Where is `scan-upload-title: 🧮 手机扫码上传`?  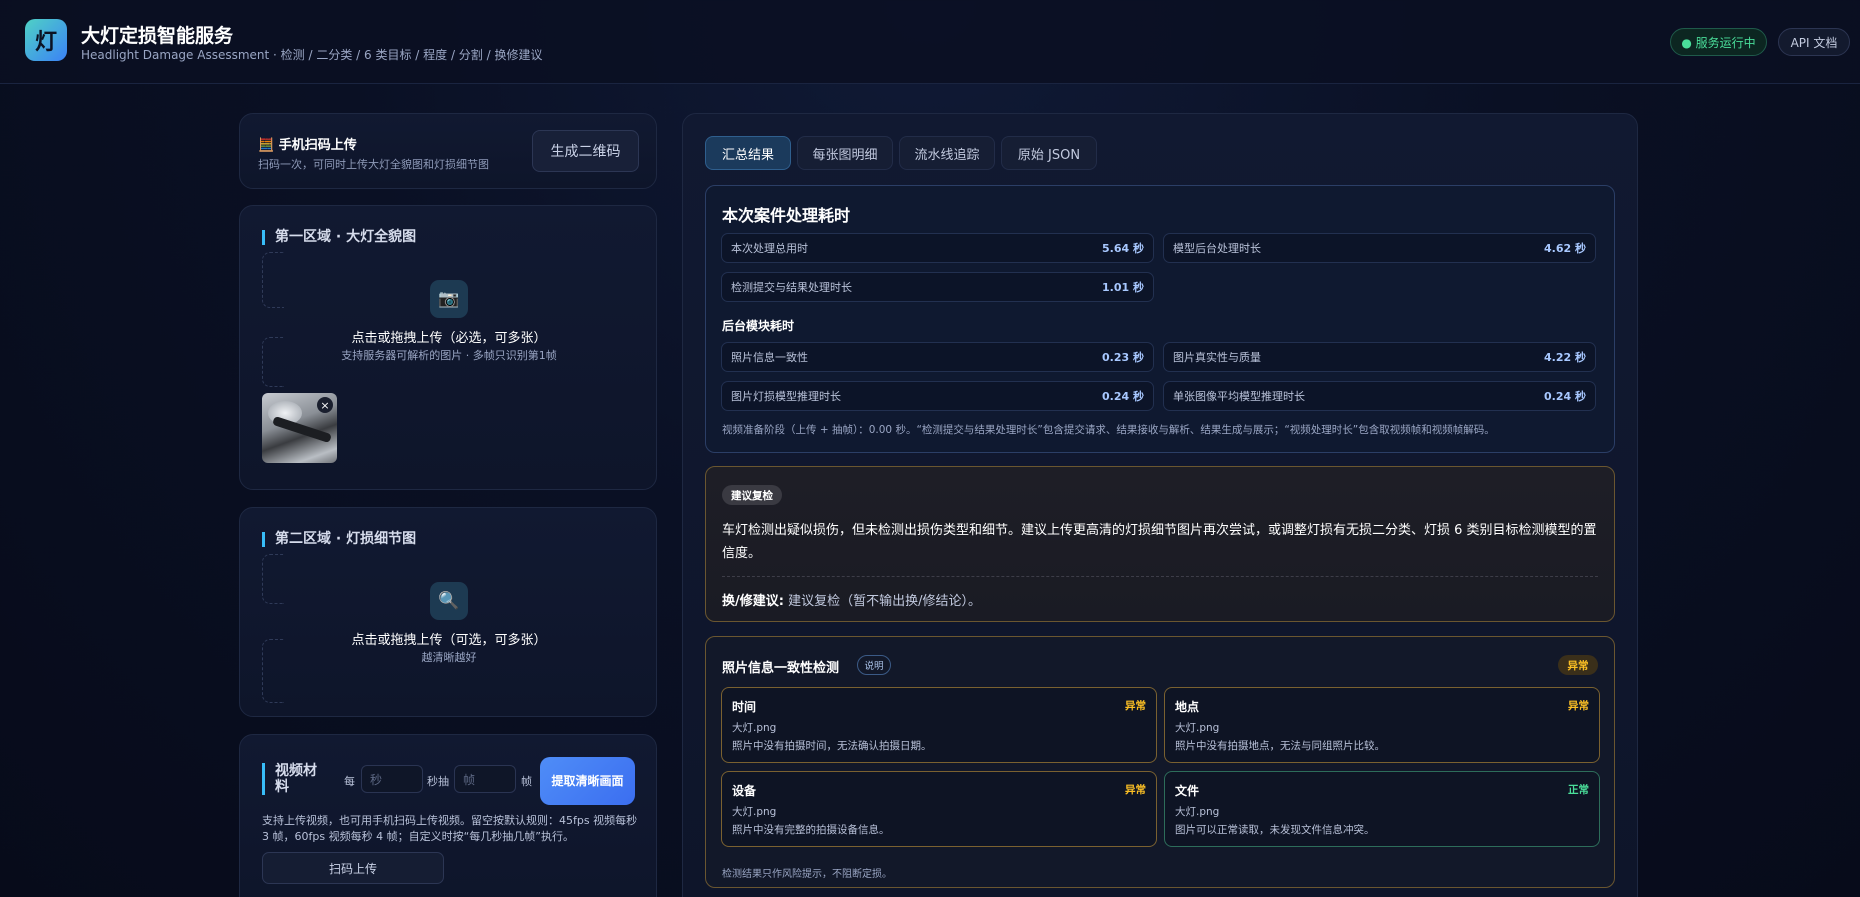 scan-upload-title: 🧮 手机扫码上传 is located at coordinates (307, 143).